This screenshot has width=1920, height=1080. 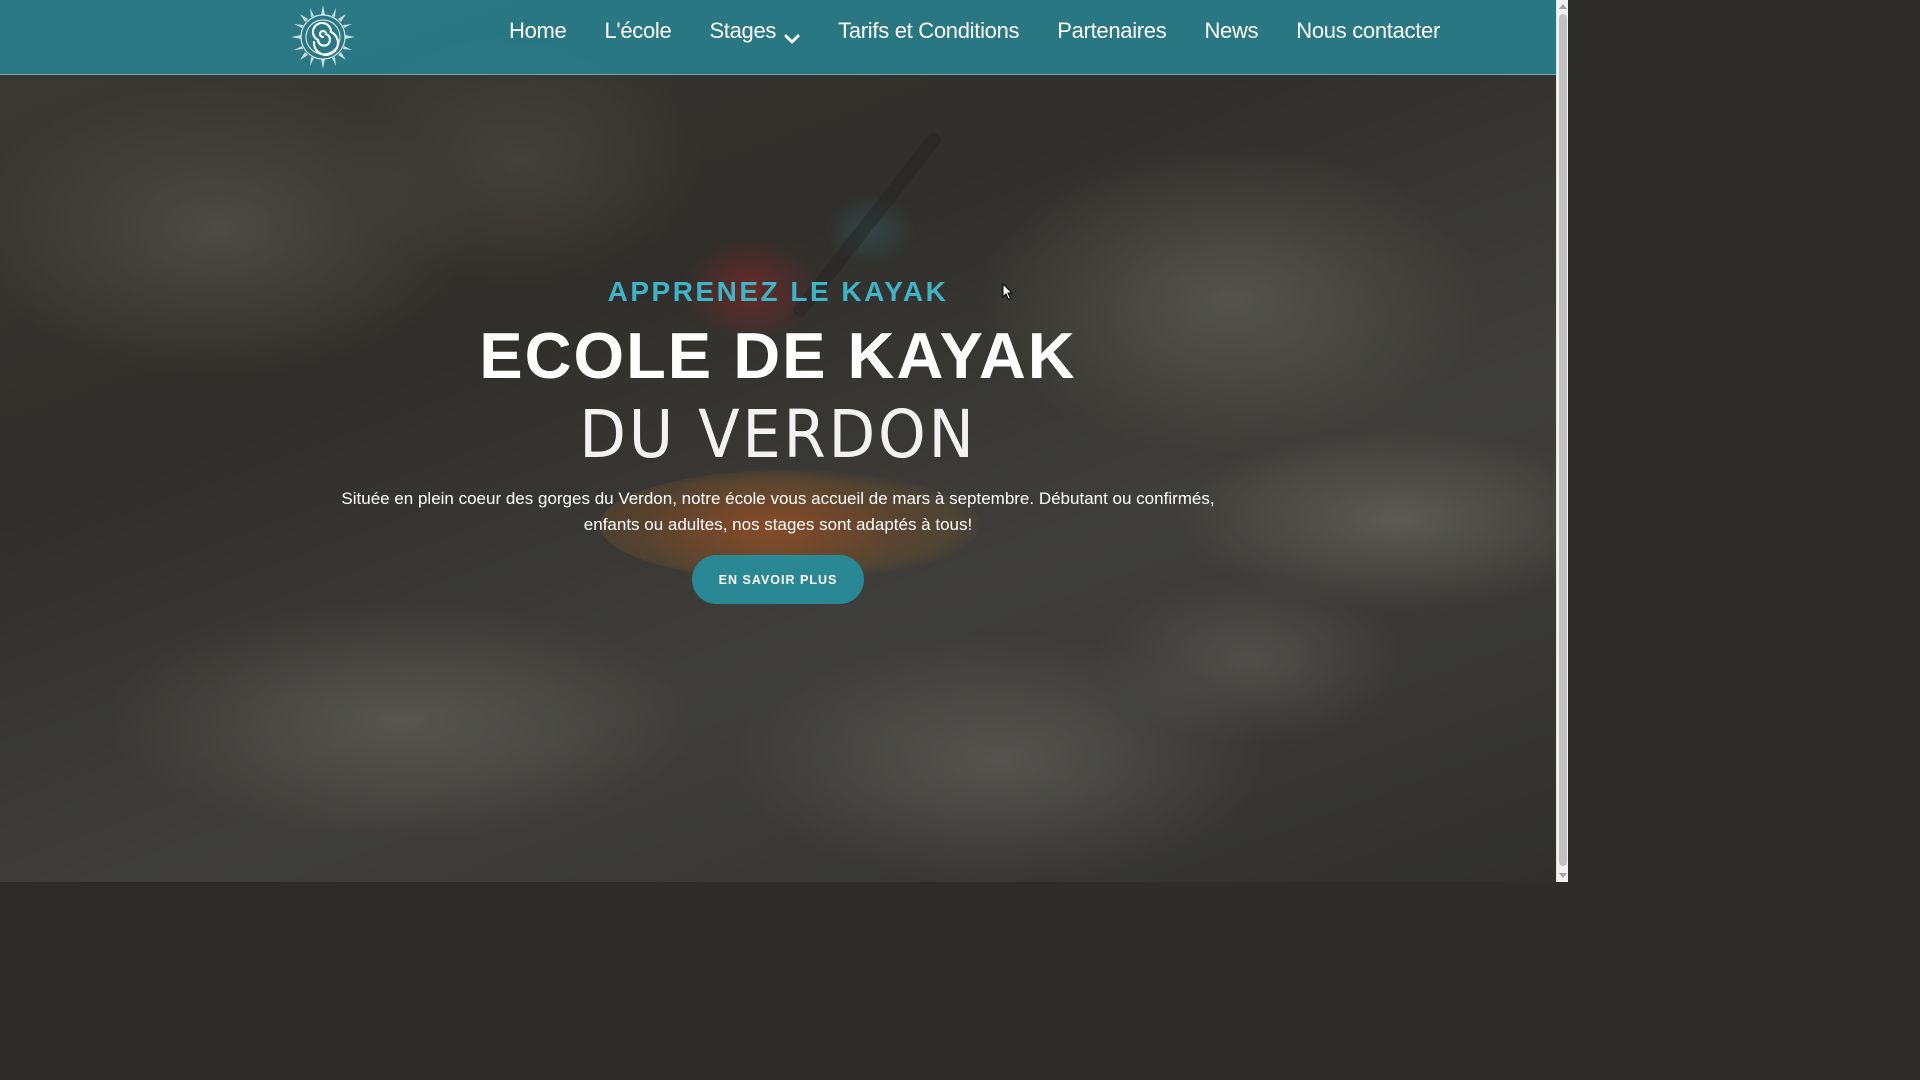 I want to click on scrollbar-thumb, so click(x=1563, y=440).